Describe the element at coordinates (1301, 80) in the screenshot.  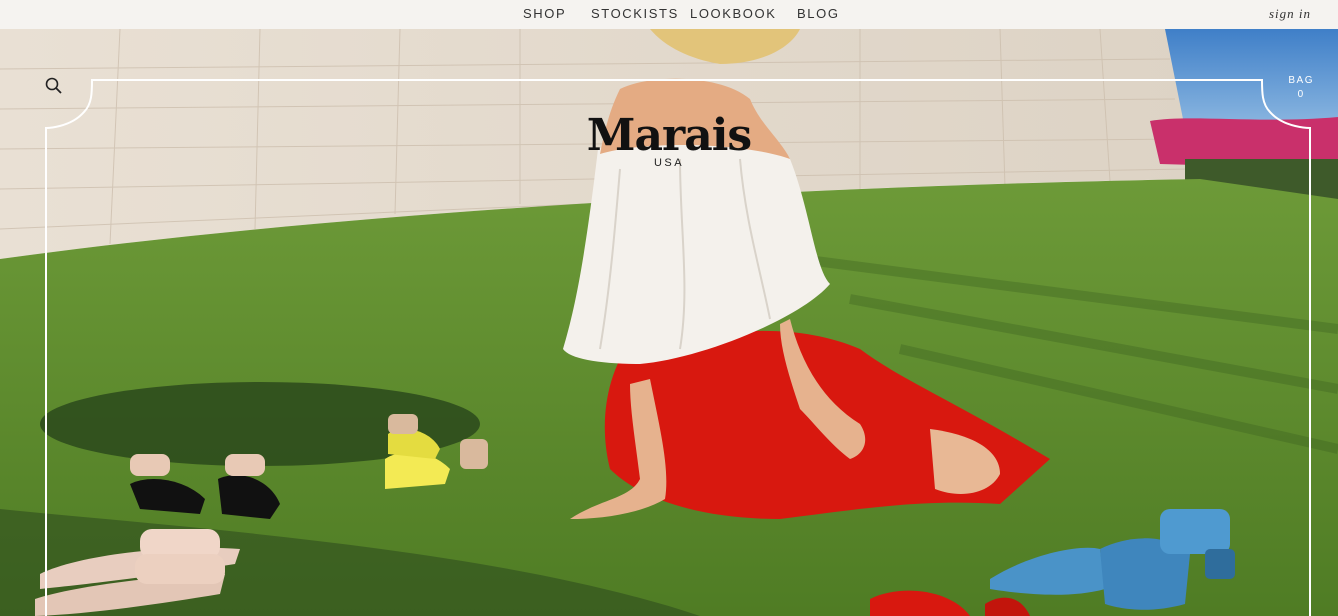
I see `bag-label: BAG` at that location.